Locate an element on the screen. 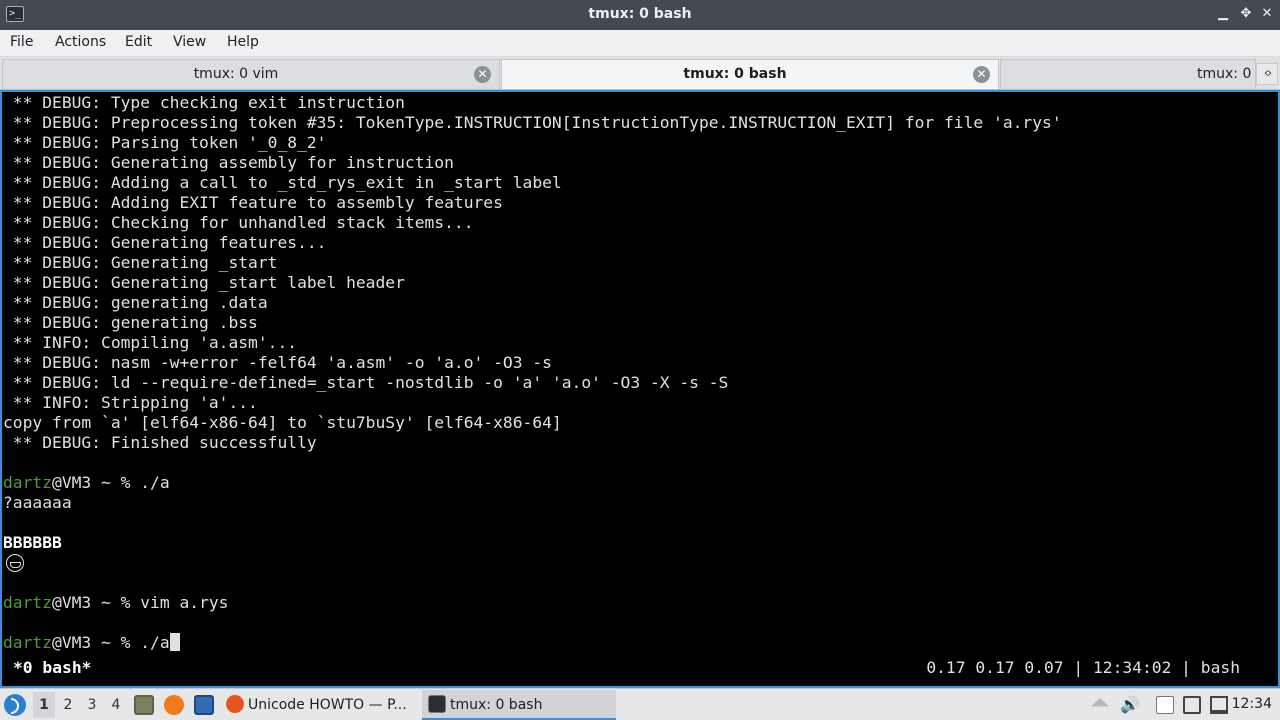 The height and width of the screenshot is (720, 1280). network-icon is located at coordinates (1192, 705).